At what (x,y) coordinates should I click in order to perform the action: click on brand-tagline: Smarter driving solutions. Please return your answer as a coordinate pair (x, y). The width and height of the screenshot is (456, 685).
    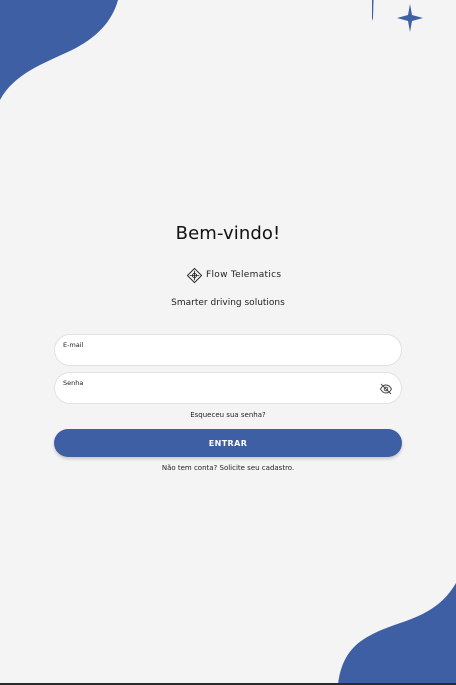
    Looking at the image, I should click on (228, 303).